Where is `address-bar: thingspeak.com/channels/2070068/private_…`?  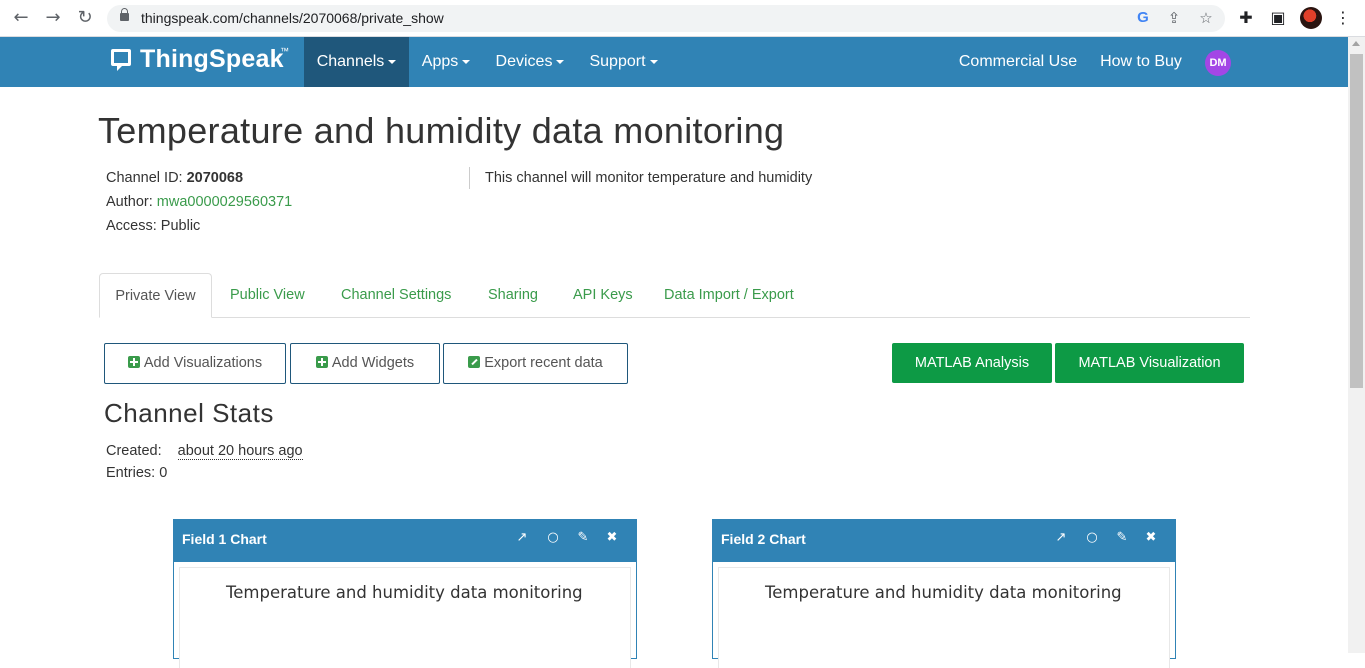 address-bar: thingspeak.com/channels/2070068/private_… is located at coordinates (666, 18).